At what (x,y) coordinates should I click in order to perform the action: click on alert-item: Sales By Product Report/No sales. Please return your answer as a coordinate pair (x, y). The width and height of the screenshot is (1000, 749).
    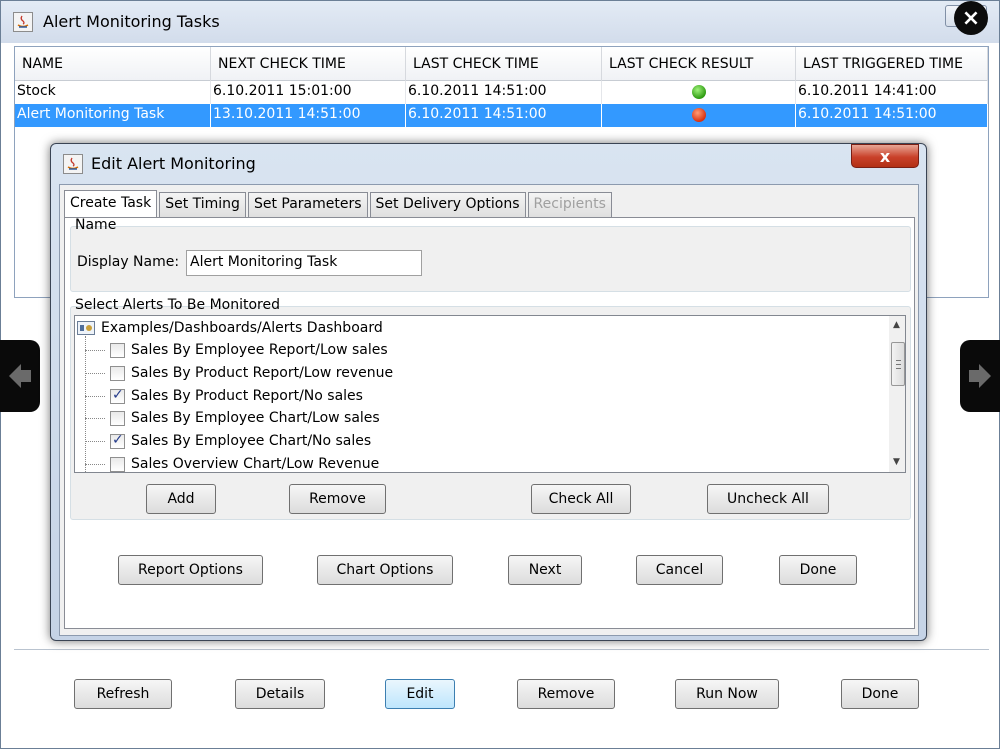
    Looking at the image, I should click on (236, 396).